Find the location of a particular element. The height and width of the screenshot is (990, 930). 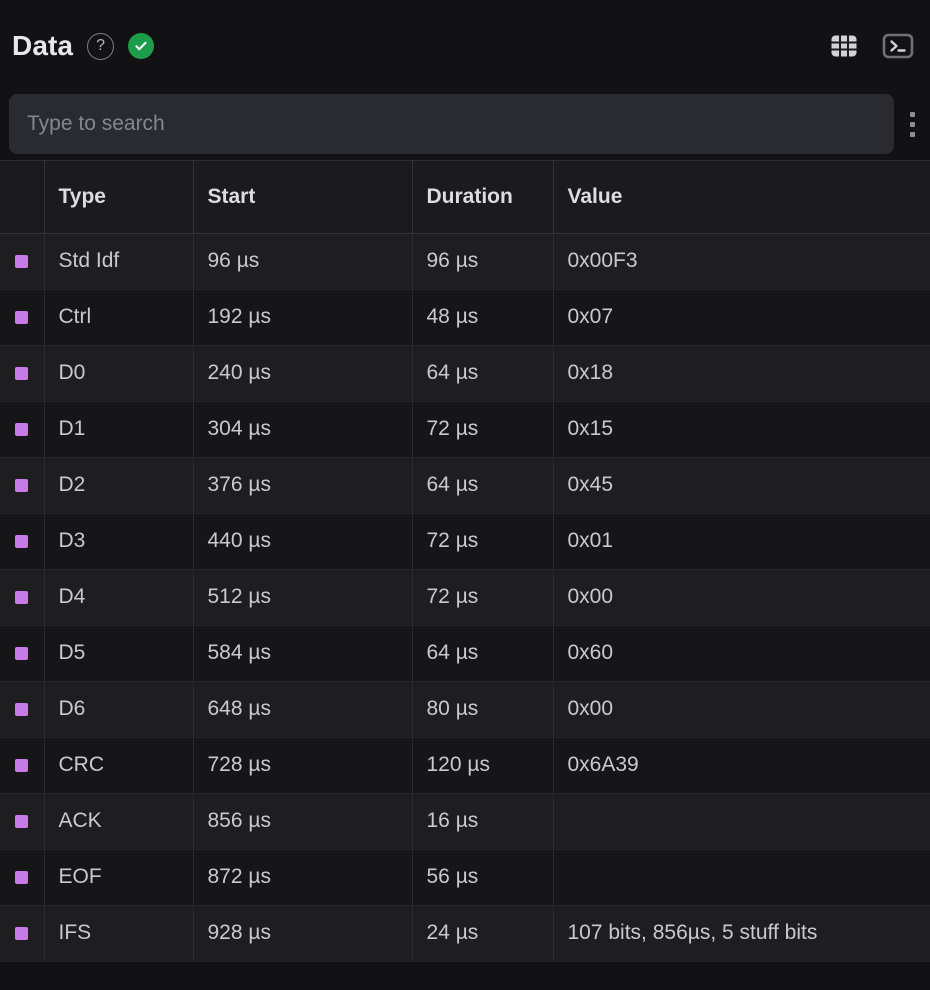

table-row: ACK 856 µs 16 µs is located at coordinates (465, 821).